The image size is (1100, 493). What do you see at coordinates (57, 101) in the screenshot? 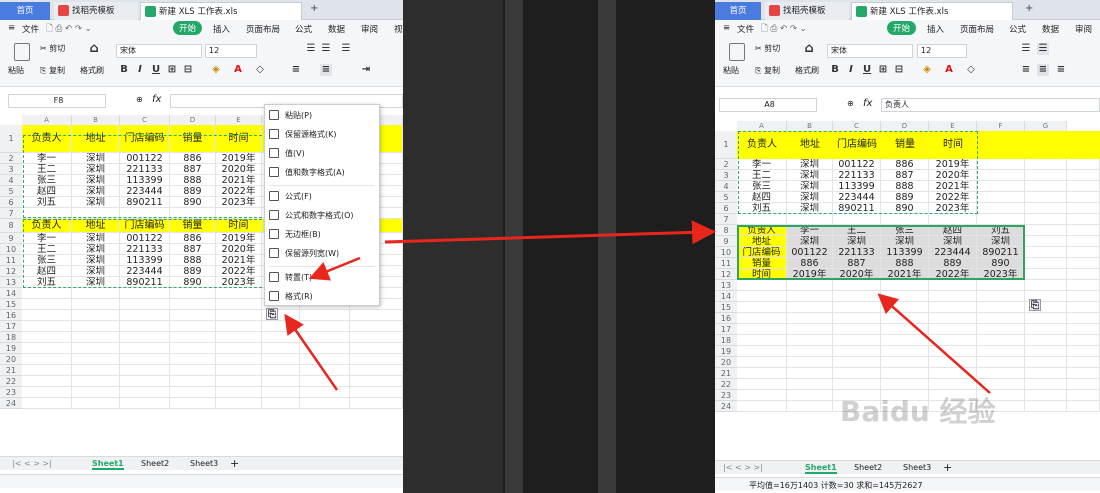
I see `name-box: F8` at bounding box center [57, 101].